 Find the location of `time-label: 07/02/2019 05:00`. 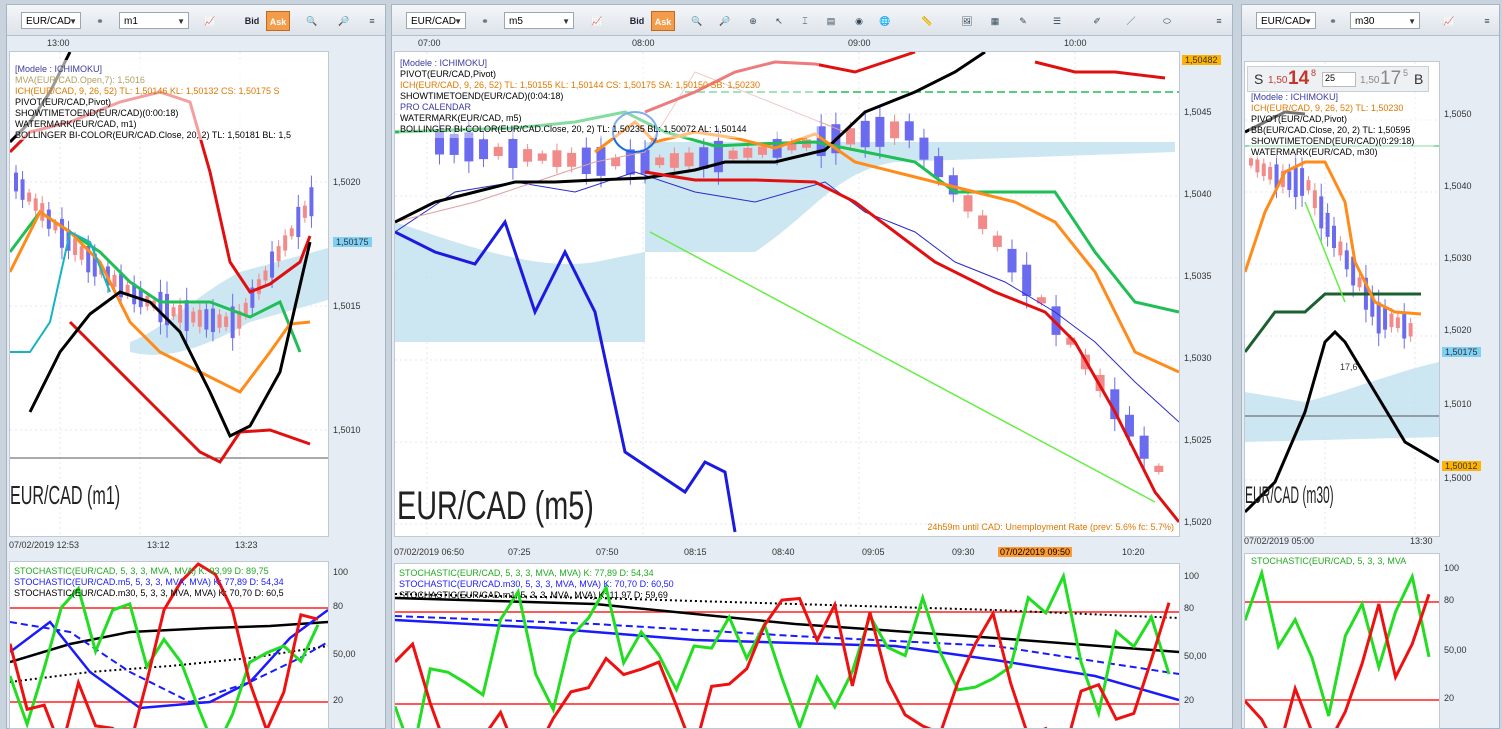

time-label: 07/02/2019 05:00 is located at coordinates (1279, 541).